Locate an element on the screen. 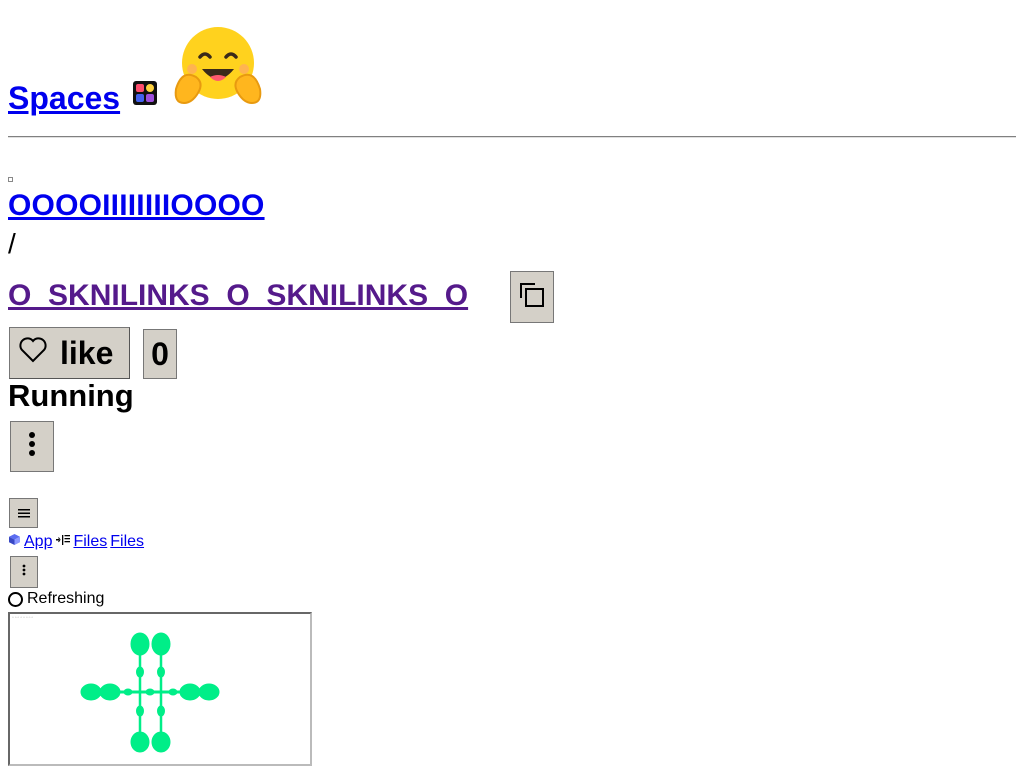 The image size is (1024, 780). repo-owner-link: OOOOIIIIIIIIOOOO is located at coordinates (136, 206).